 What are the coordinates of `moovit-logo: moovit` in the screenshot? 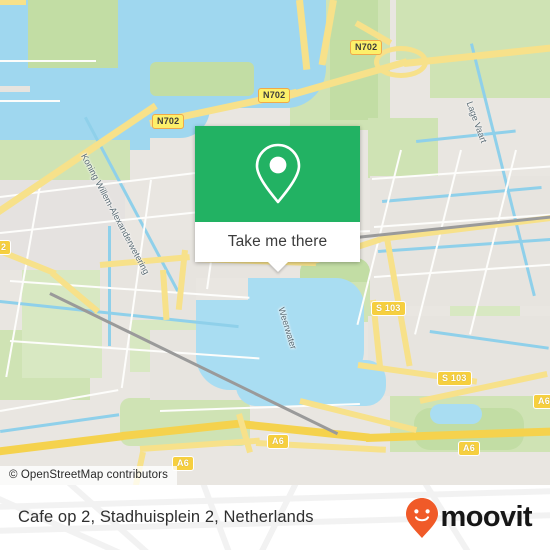 It's located at (469, 518).